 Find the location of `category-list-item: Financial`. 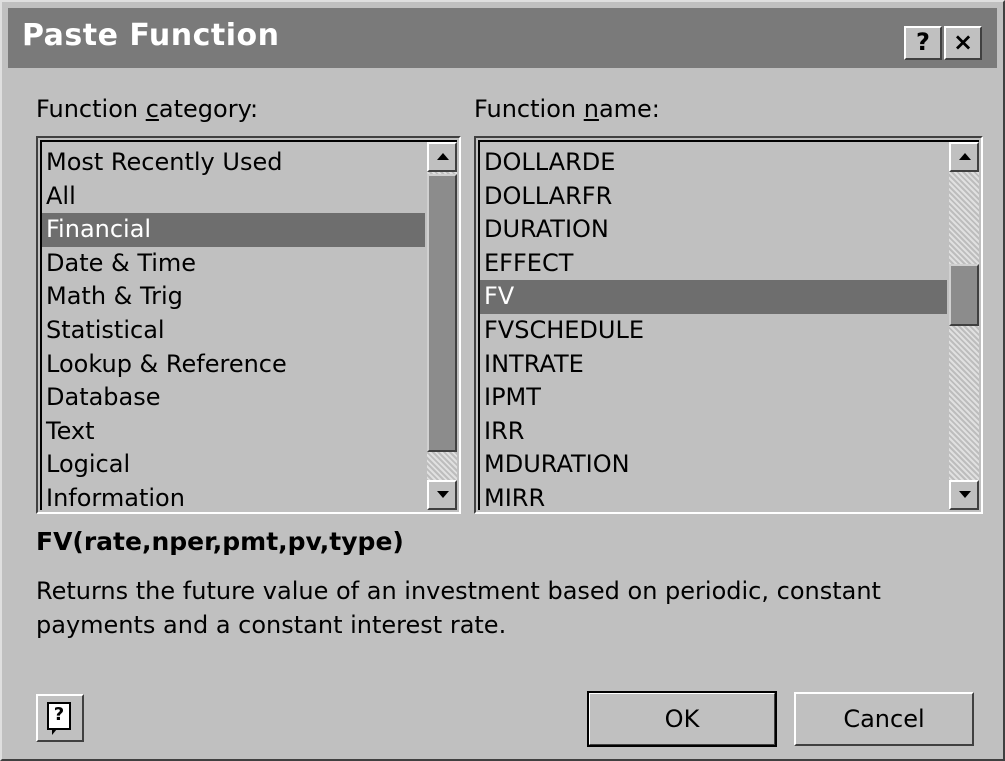

category-list-item: Financial is located at coordinates (233, 230).